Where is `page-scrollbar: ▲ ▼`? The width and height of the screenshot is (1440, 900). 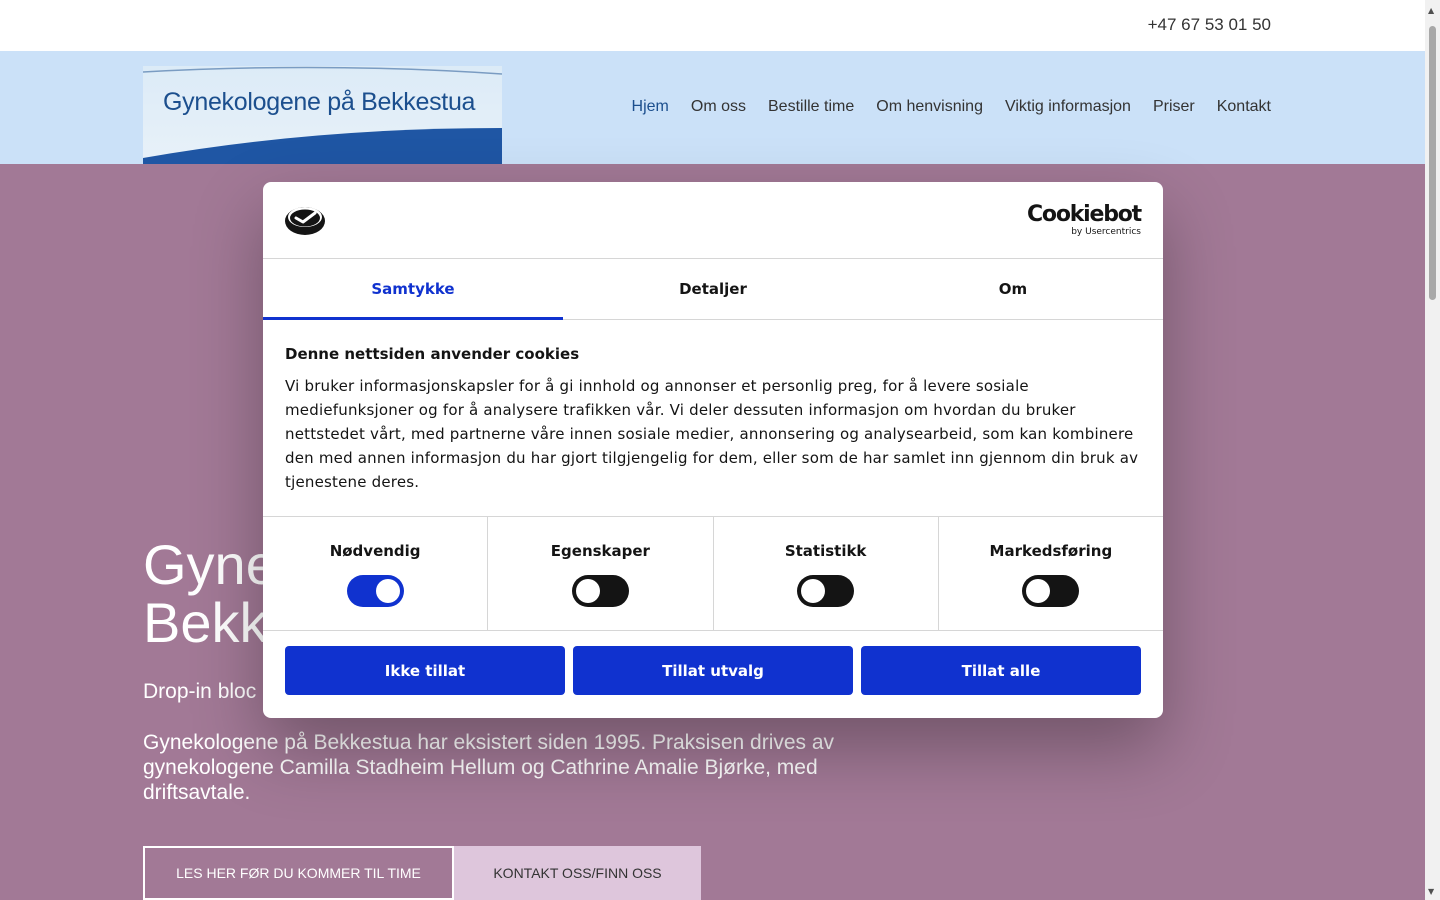 page-scrollbar: ▲ ▼ is located at coordinates (1432, 450).